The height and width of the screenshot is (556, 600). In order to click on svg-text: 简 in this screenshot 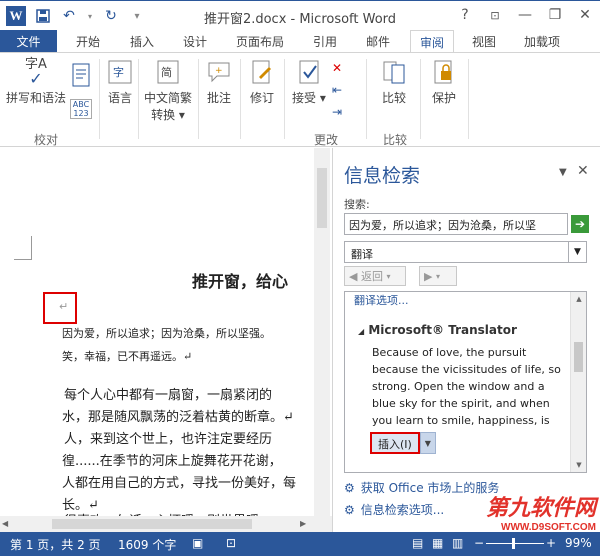, I will do `click(166, 72)`.